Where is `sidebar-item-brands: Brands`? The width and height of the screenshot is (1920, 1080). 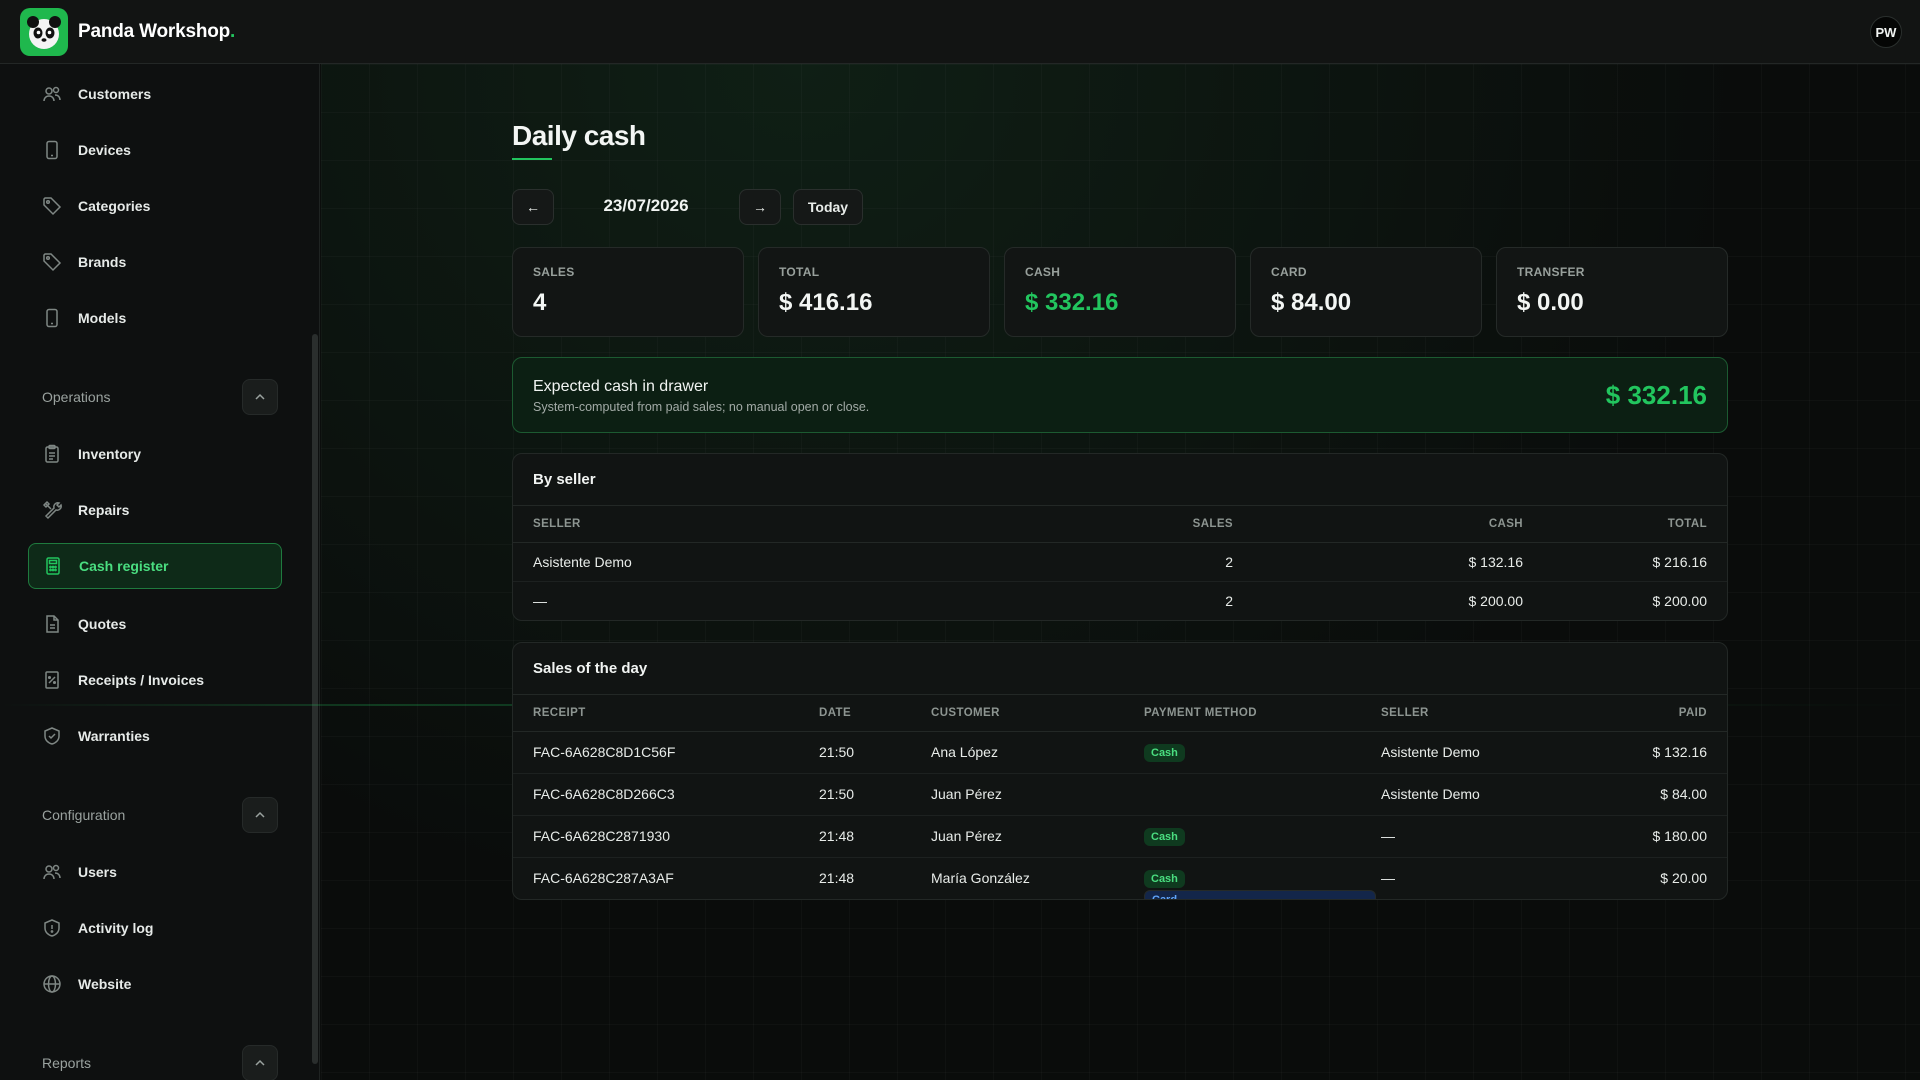
sidebar-item-brands: Brands is located at coordinates (155, 262).